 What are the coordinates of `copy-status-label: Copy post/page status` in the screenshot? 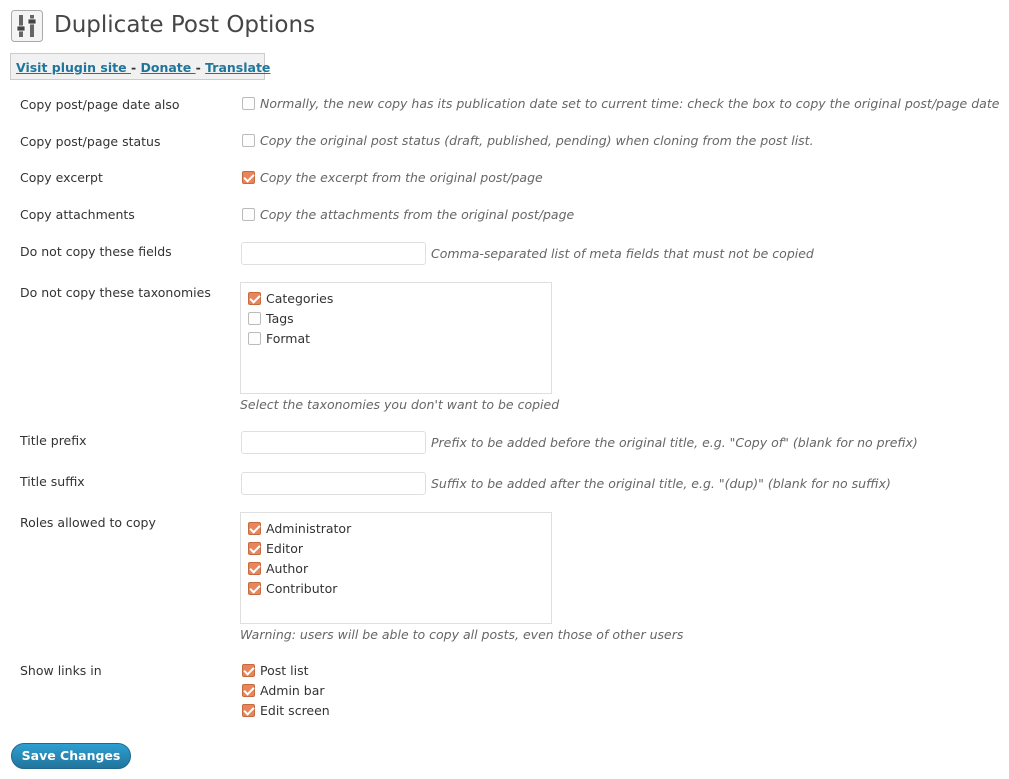 It's located at (90, 141).